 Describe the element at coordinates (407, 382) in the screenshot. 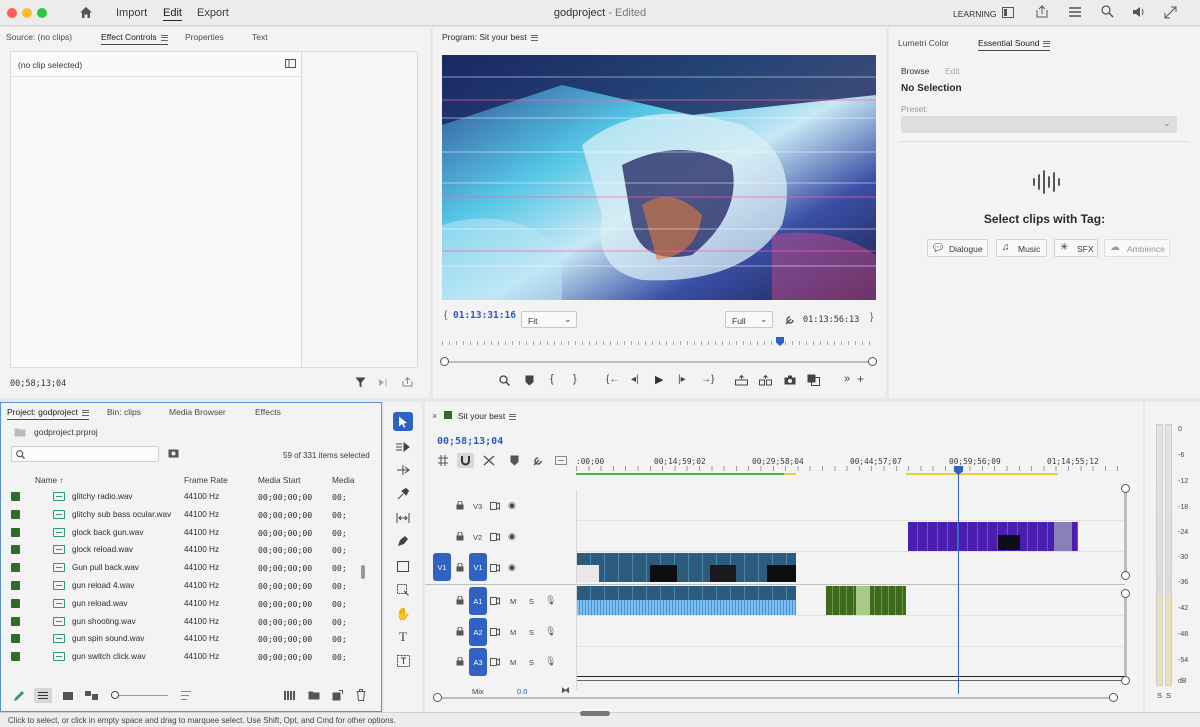

I see `export-icon` at that location.